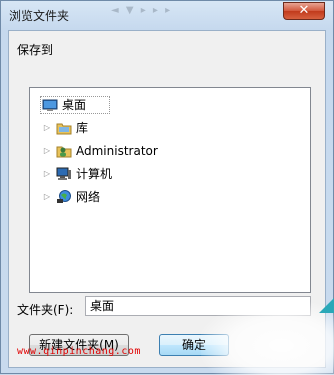  What do you see at coordinates (64, 128) in the screenshot?
I see `library-icon` at bounding box center [64, 128].